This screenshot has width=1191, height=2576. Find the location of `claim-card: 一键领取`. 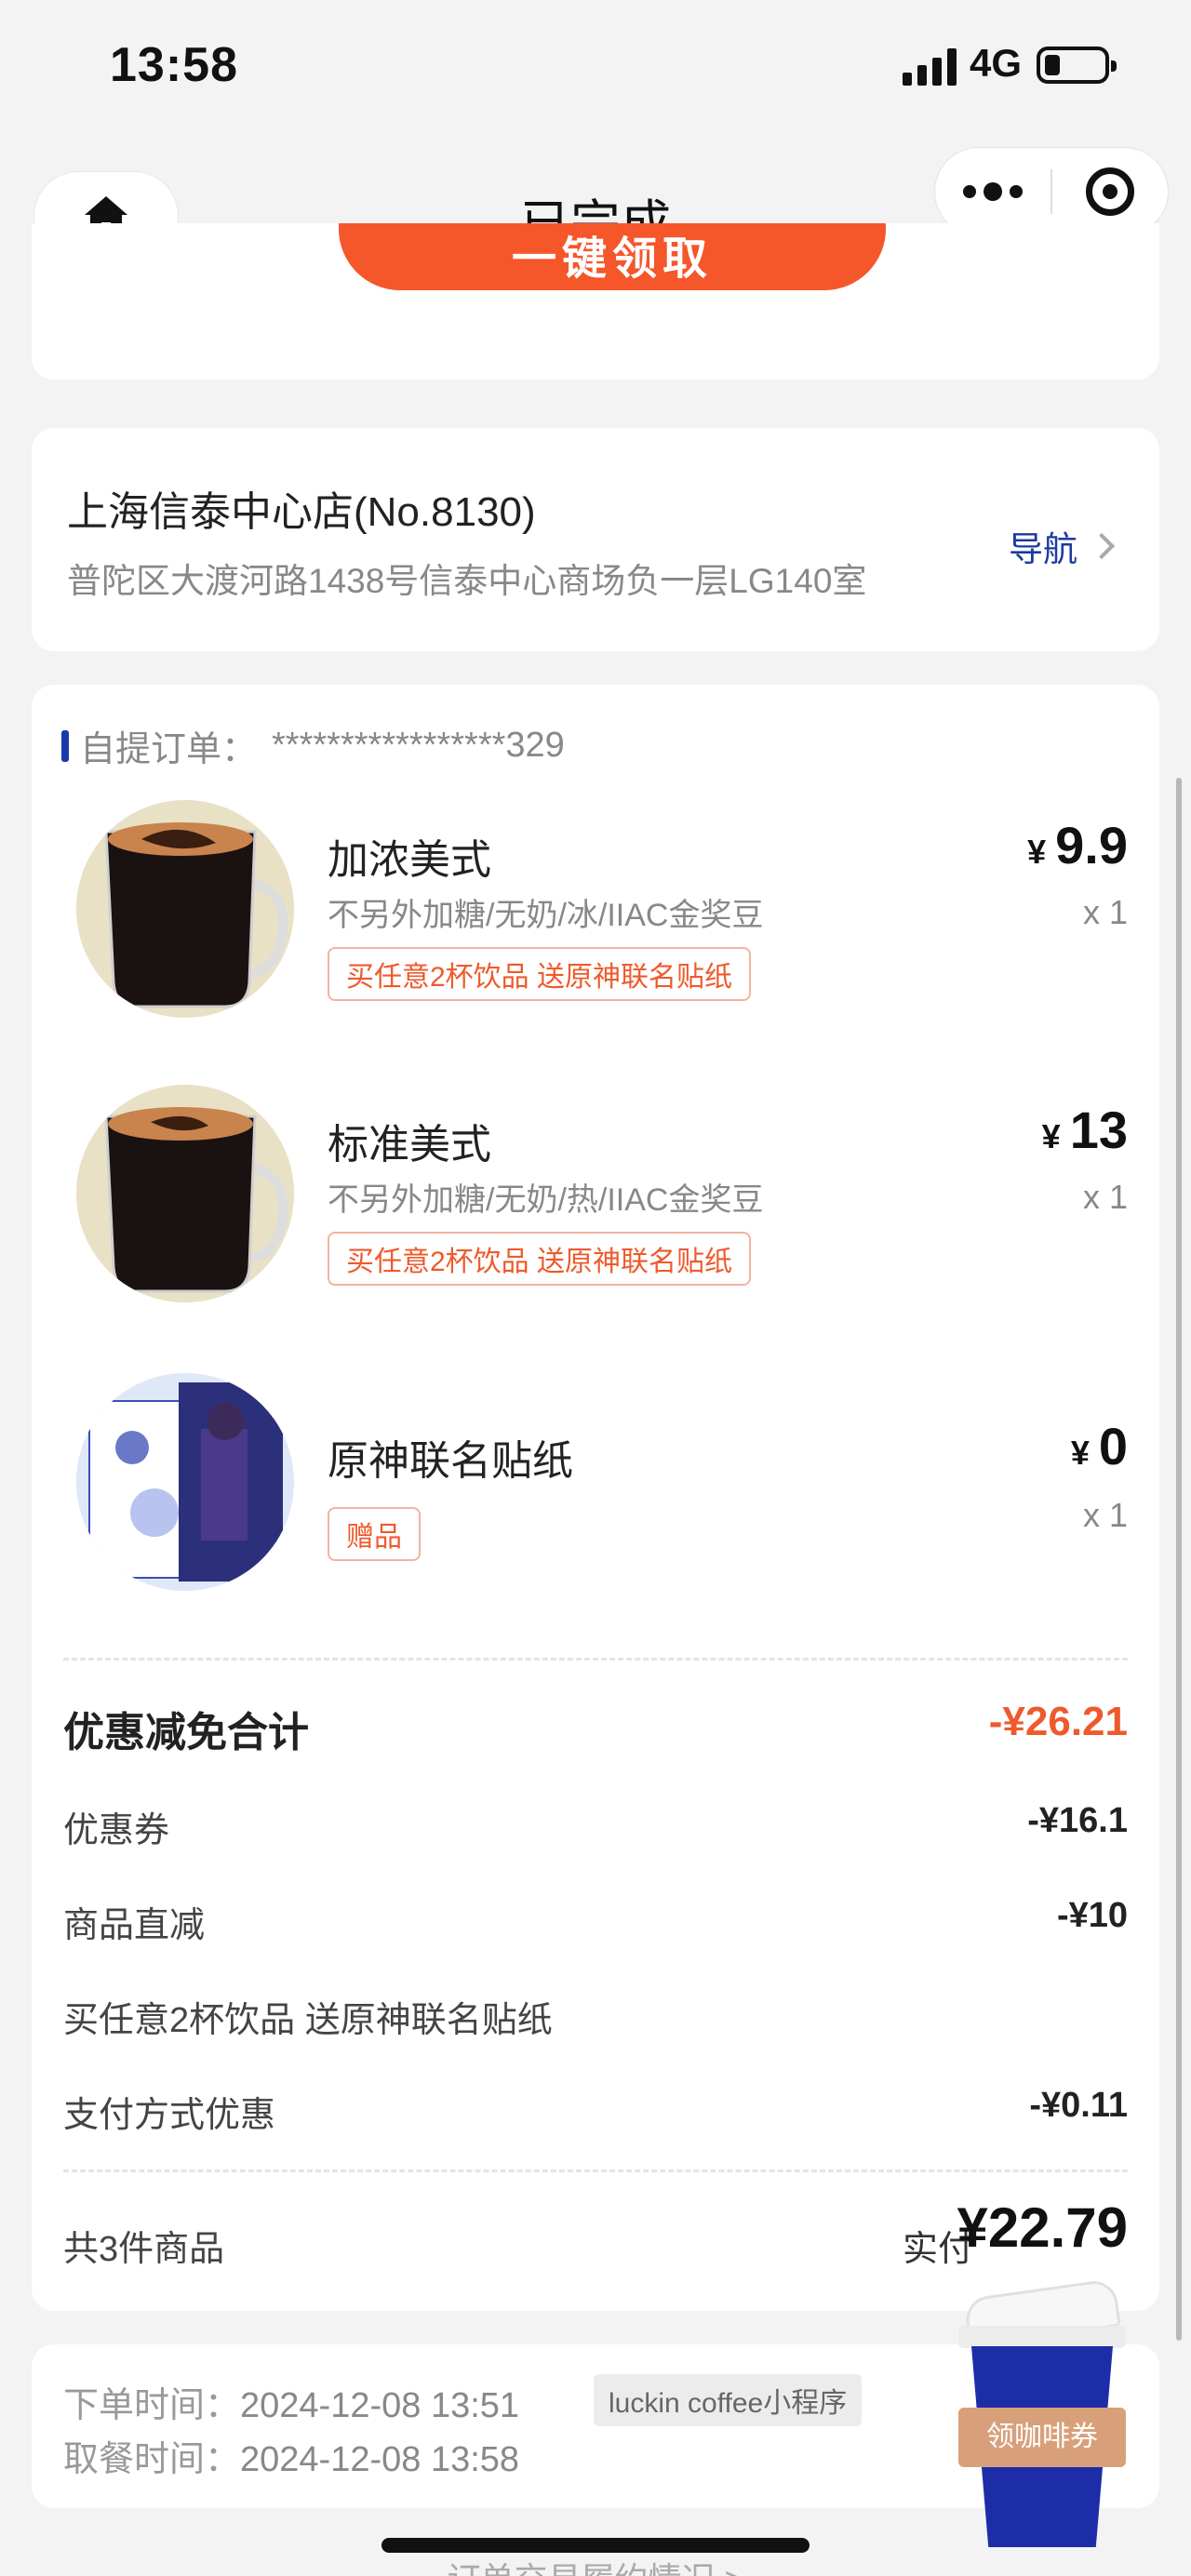

claim-card: 一键领取 is located at coordinates (595, 301).